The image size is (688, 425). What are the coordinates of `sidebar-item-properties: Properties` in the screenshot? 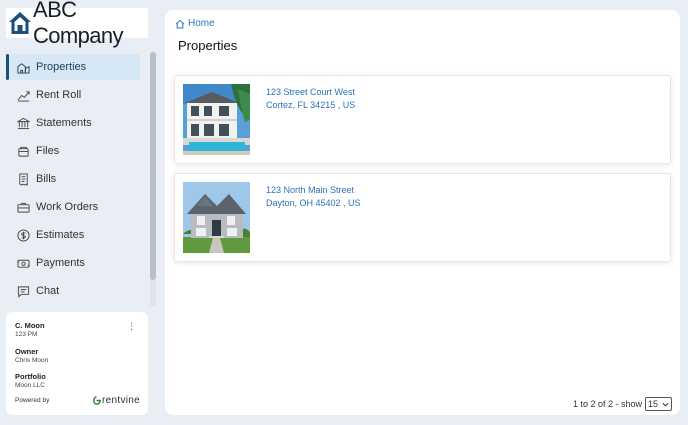 It's located at (73, 67).